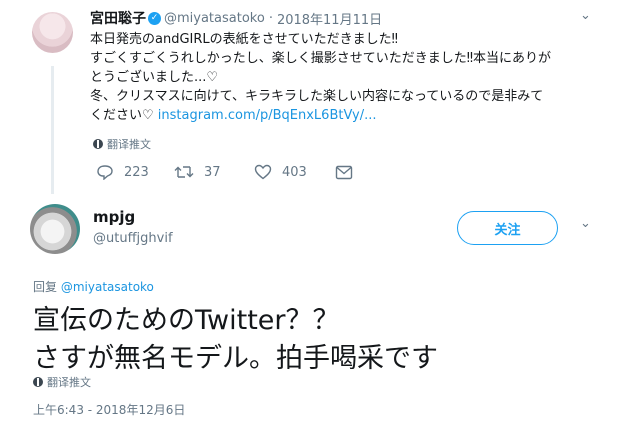 Image resolution: width=625 pixels, height=427 pixels. What do you see at coordinates (118, 18) in the screenshot?
I see `display-name: 宮田聡子` at bounding box center [118, 18].